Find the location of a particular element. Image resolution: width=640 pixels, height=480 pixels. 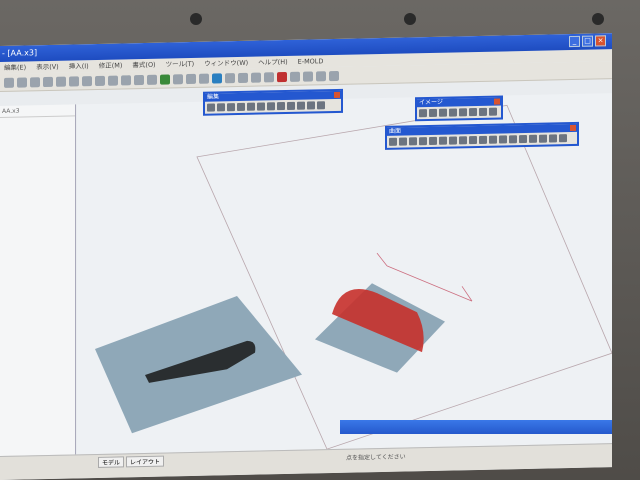

surface-toolbar-panel: 曲面 is located at coordinates (482, 135).